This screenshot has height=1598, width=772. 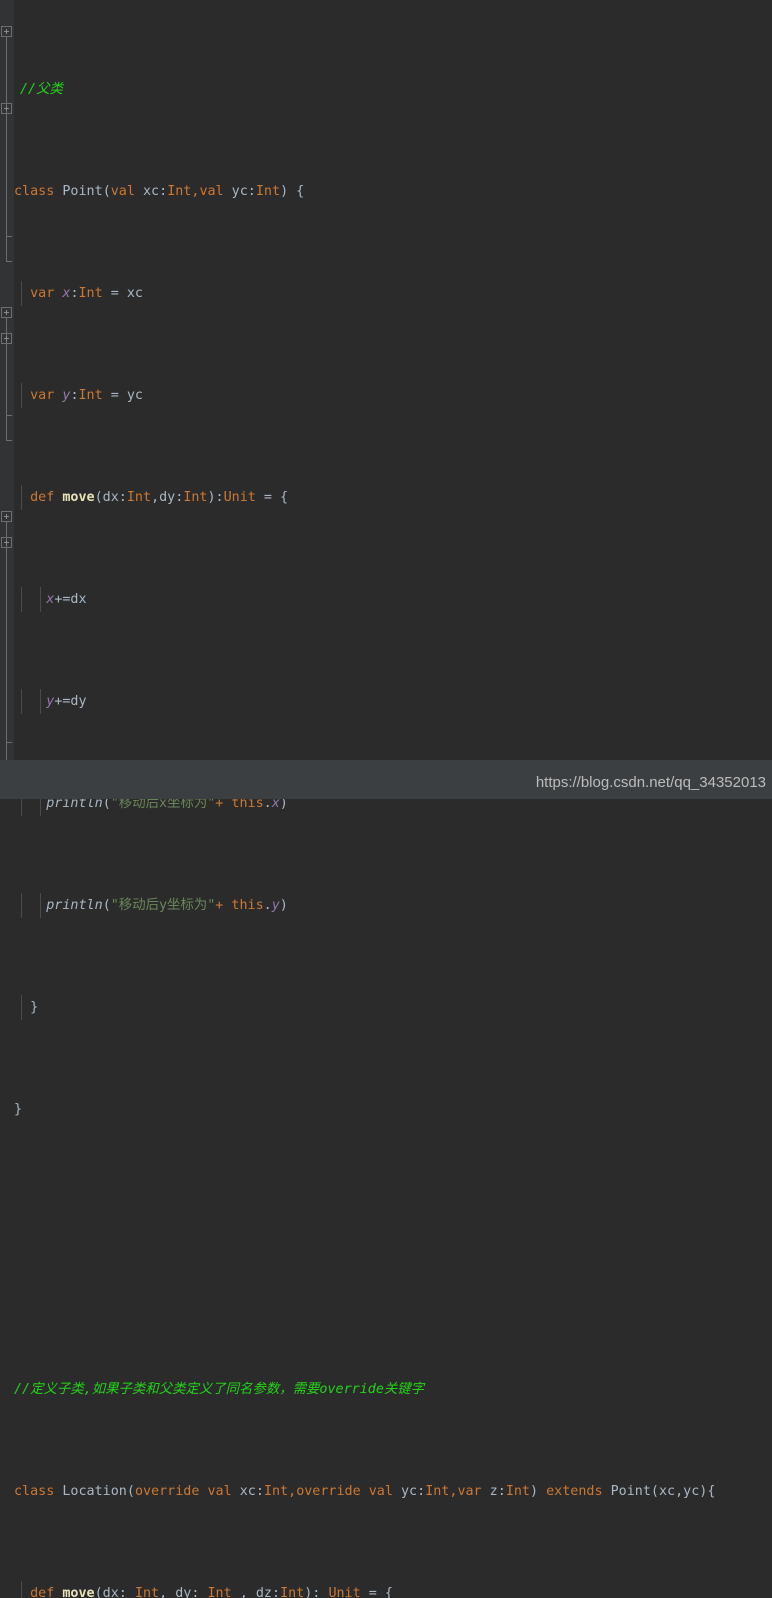 I want to click on code-line: //父类, so click(x=386, y=90).